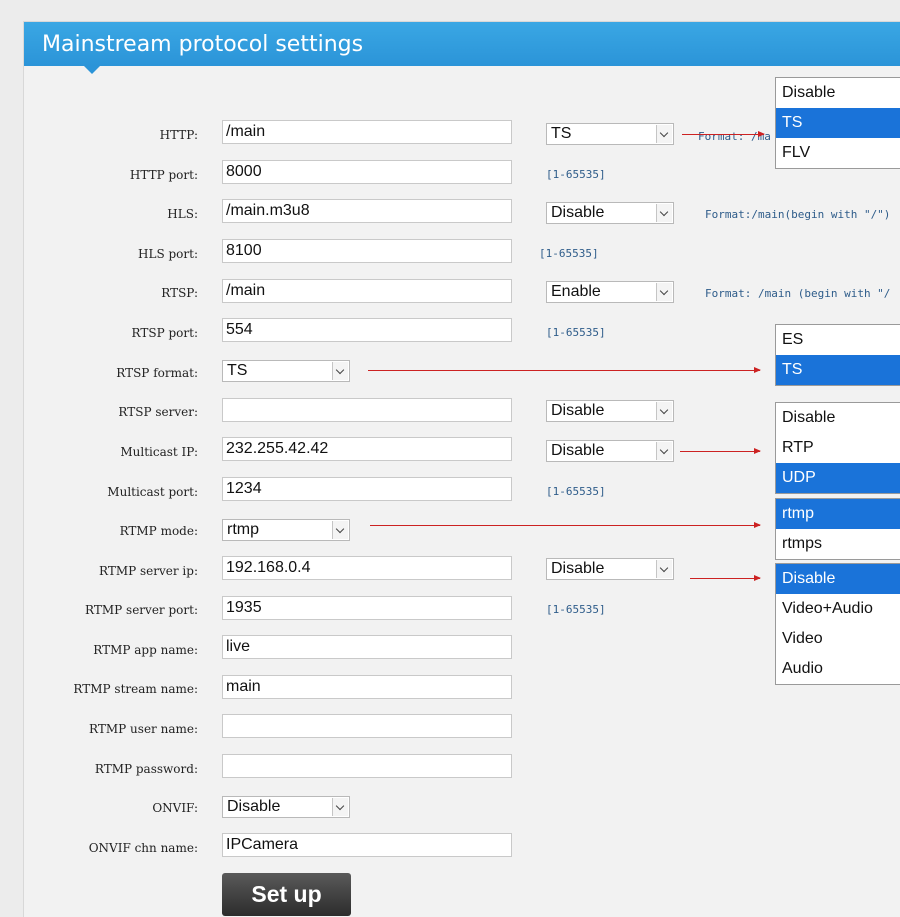 The height and width of the screenshot is (917, 900). What do you see at coordinates (175, 808) in the screenshot?
I see `onvif-label: ONVIF:` at bounding box center [175, 808].